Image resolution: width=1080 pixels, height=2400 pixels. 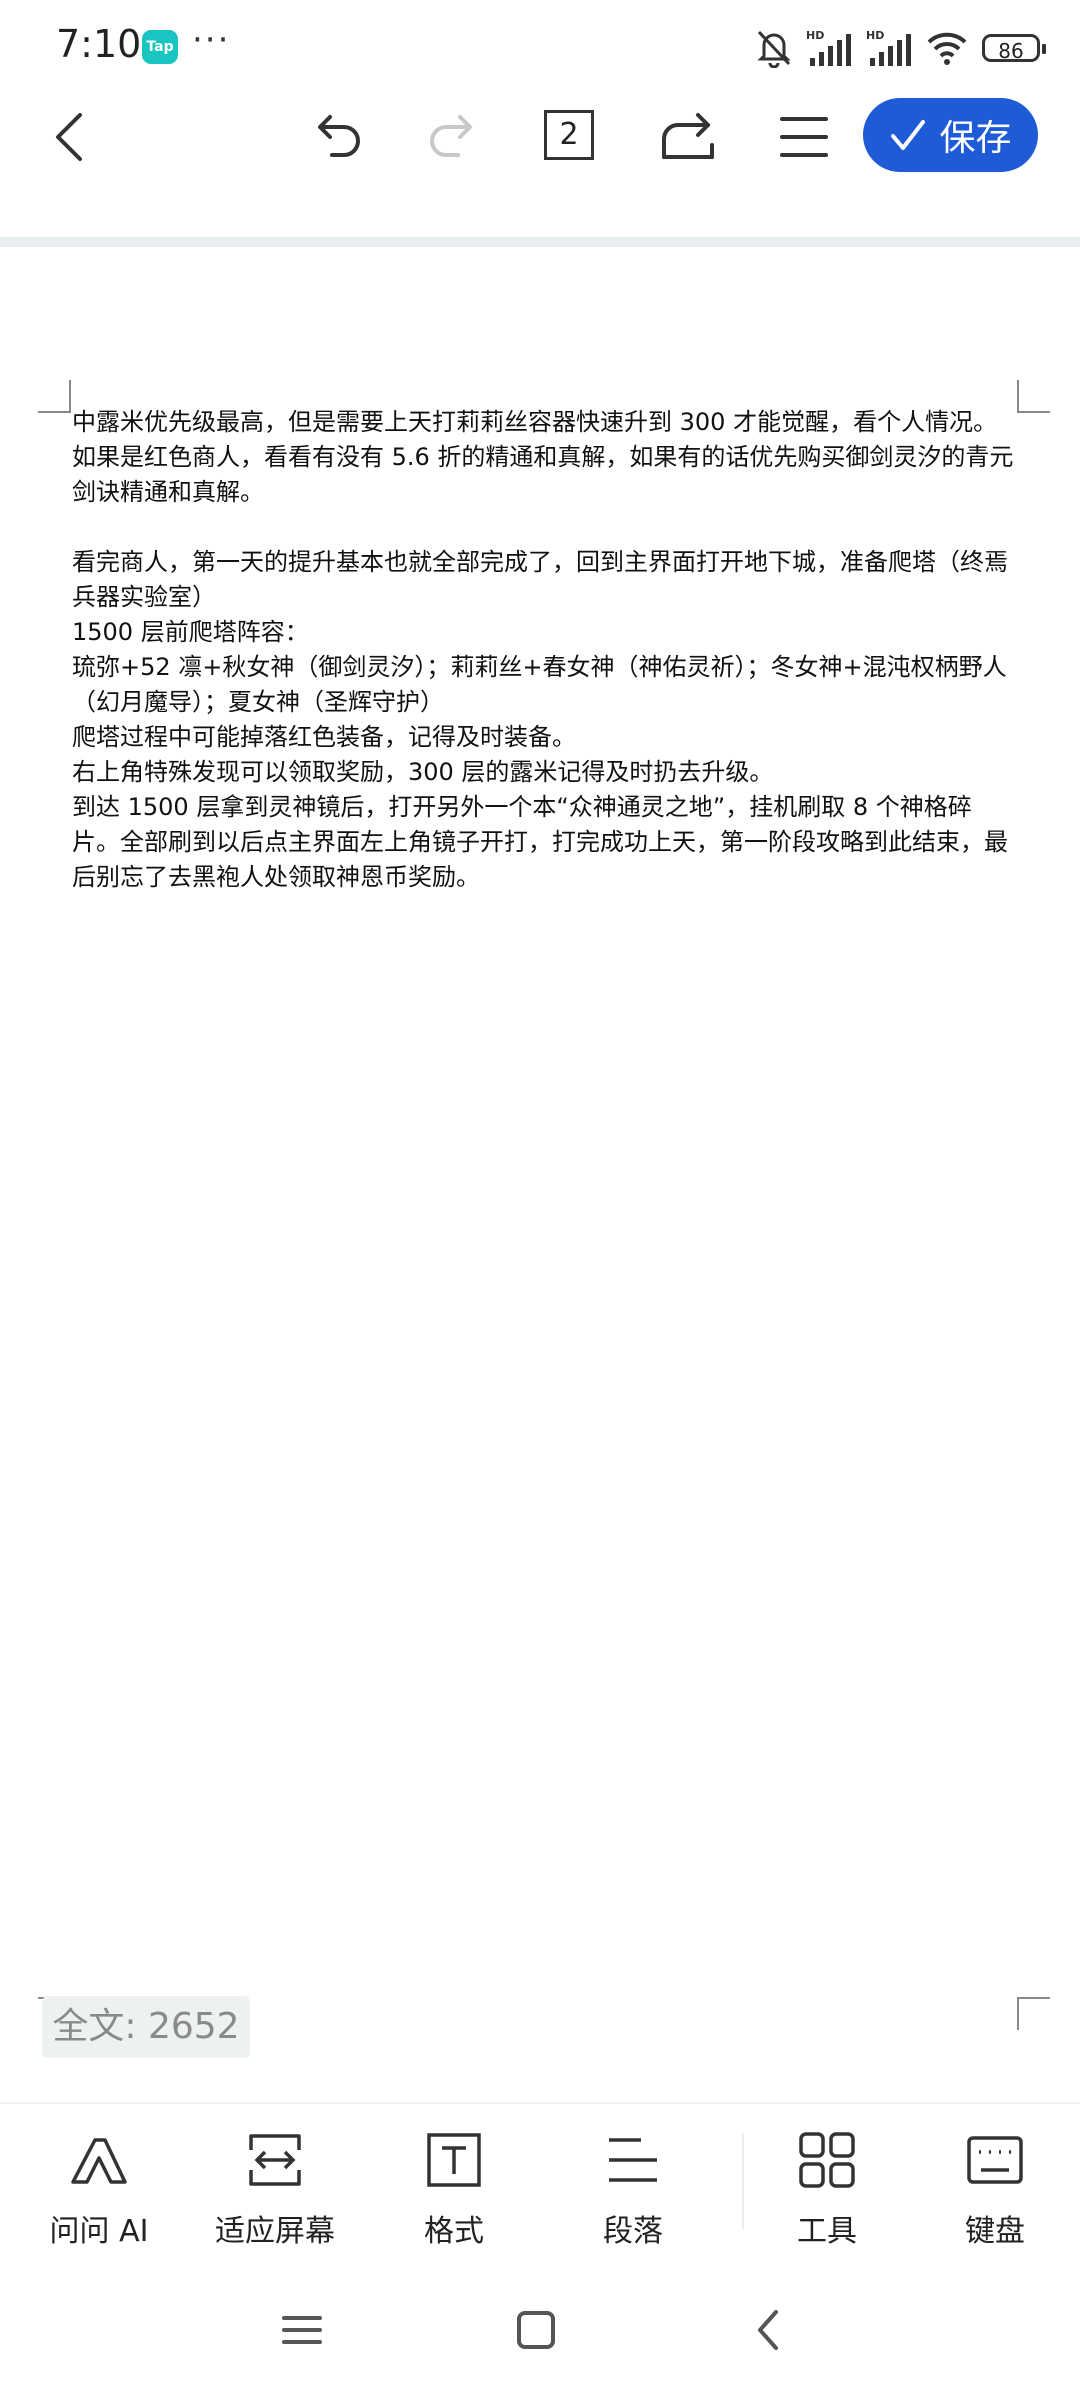 I want to click on format-label: 格式, so click(x=454, y=2231).